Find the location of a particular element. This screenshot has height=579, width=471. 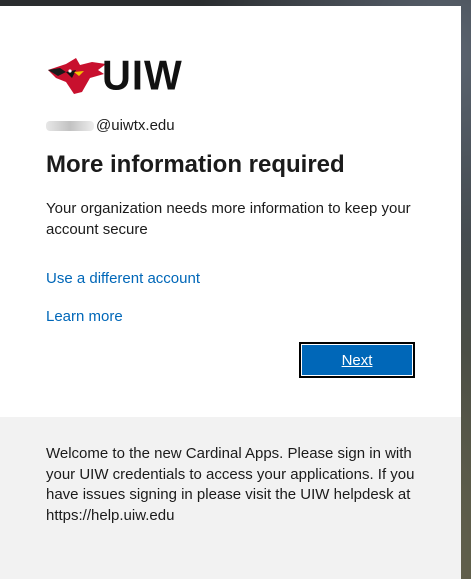

uiw-logo: UIW is located at coordinates (114, 76).